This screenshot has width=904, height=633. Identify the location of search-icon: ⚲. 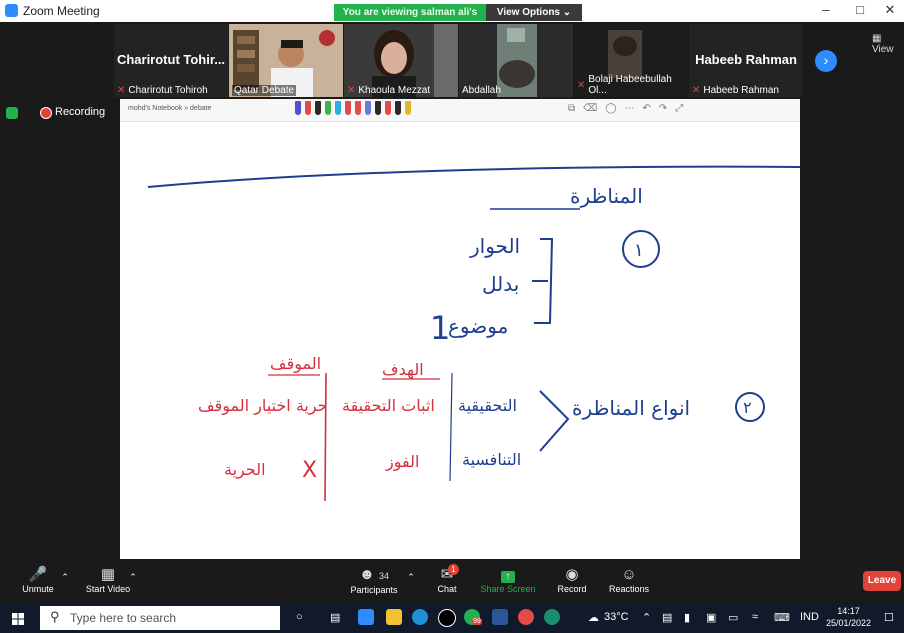
(55, 616).